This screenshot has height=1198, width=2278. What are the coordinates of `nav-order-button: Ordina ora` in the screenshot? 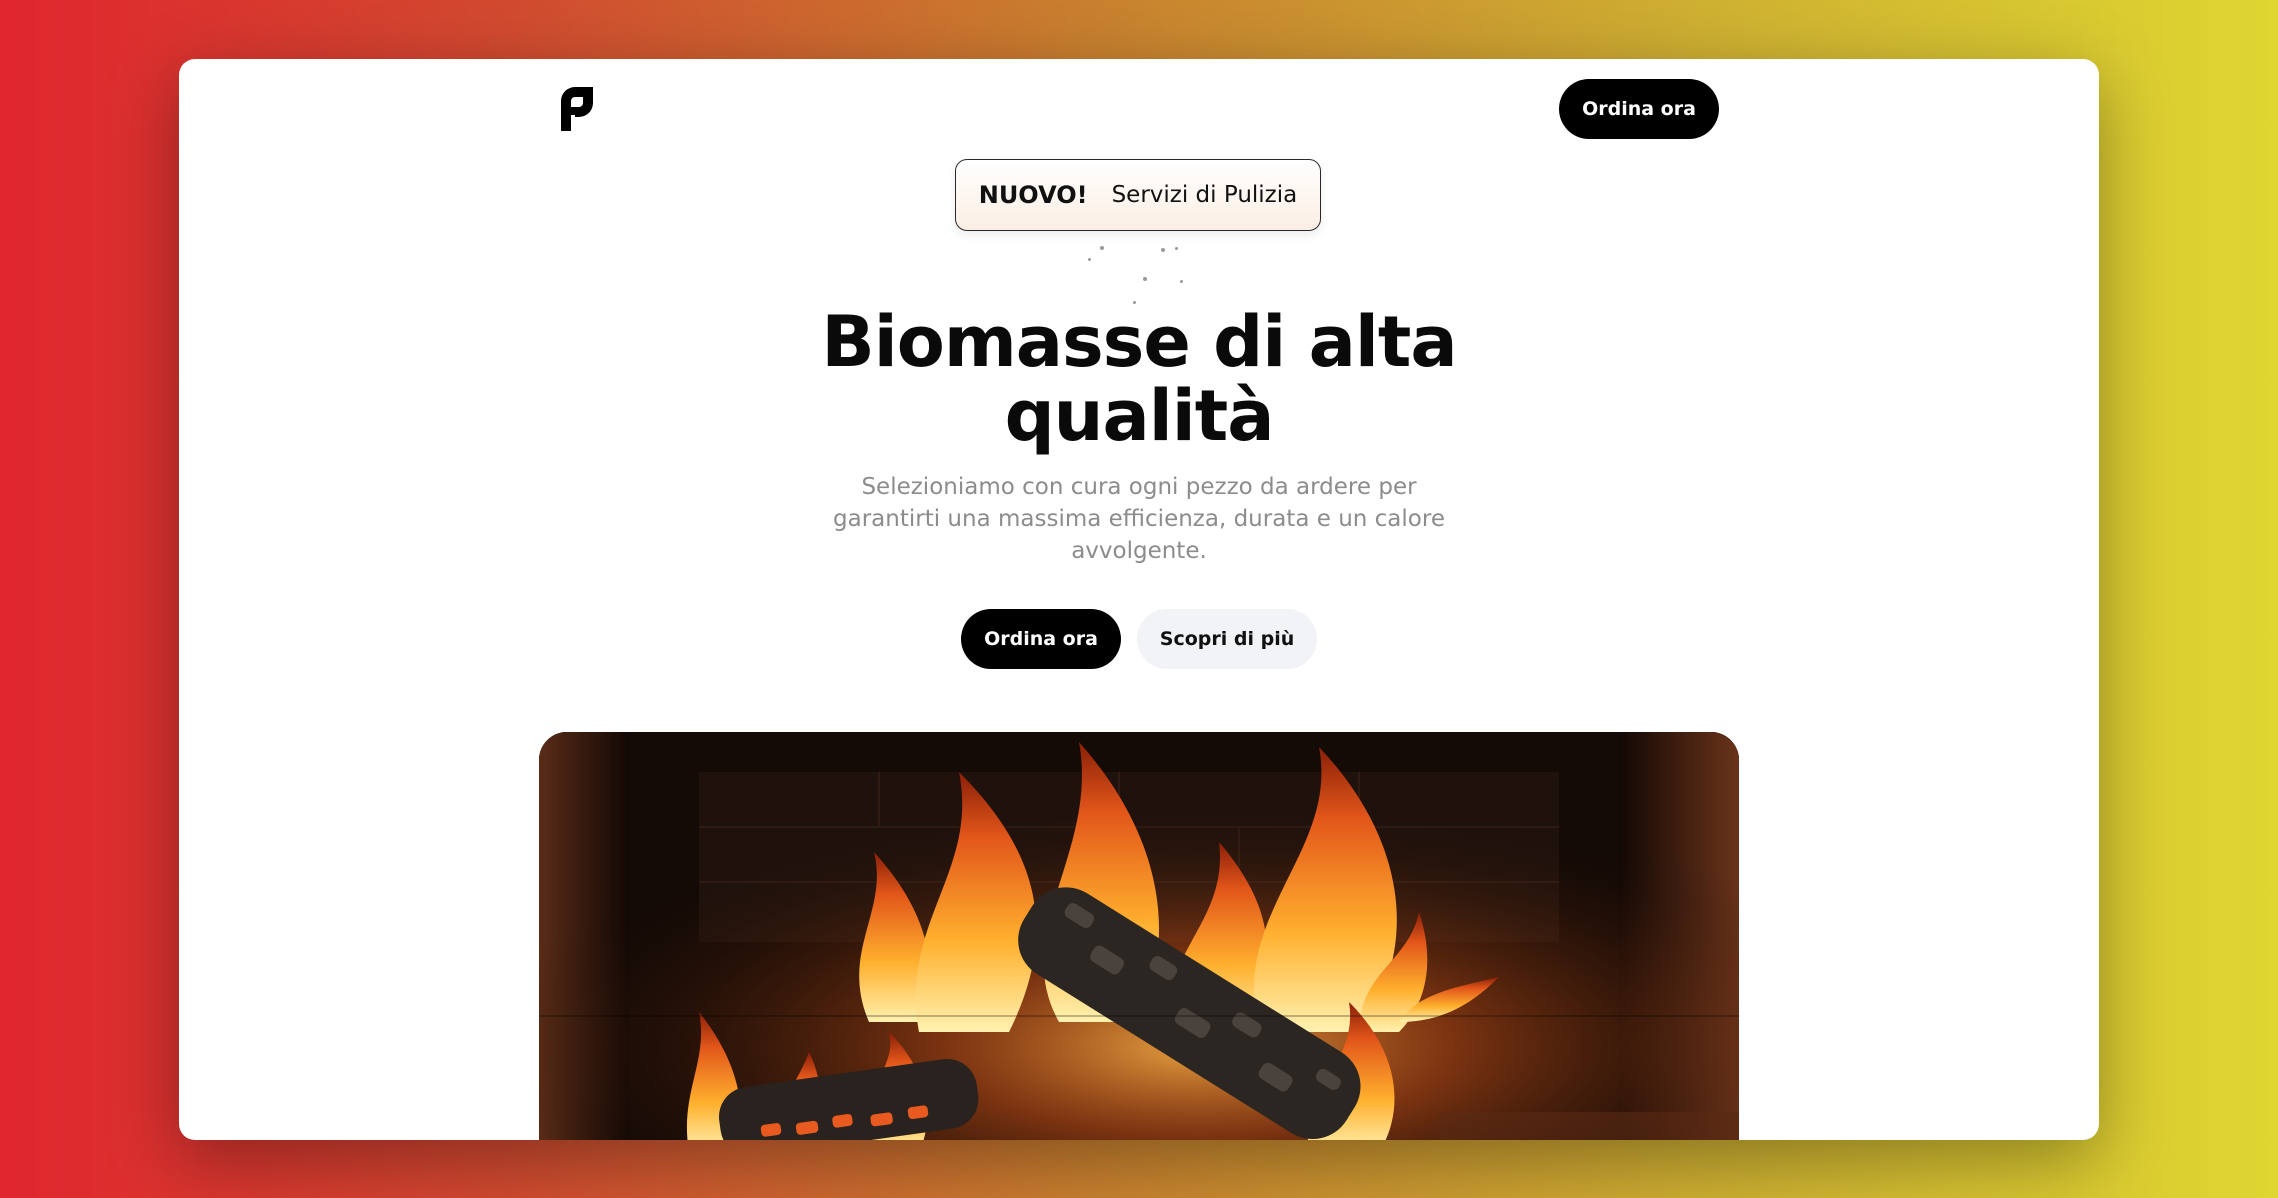 It's located at (1639, 109).